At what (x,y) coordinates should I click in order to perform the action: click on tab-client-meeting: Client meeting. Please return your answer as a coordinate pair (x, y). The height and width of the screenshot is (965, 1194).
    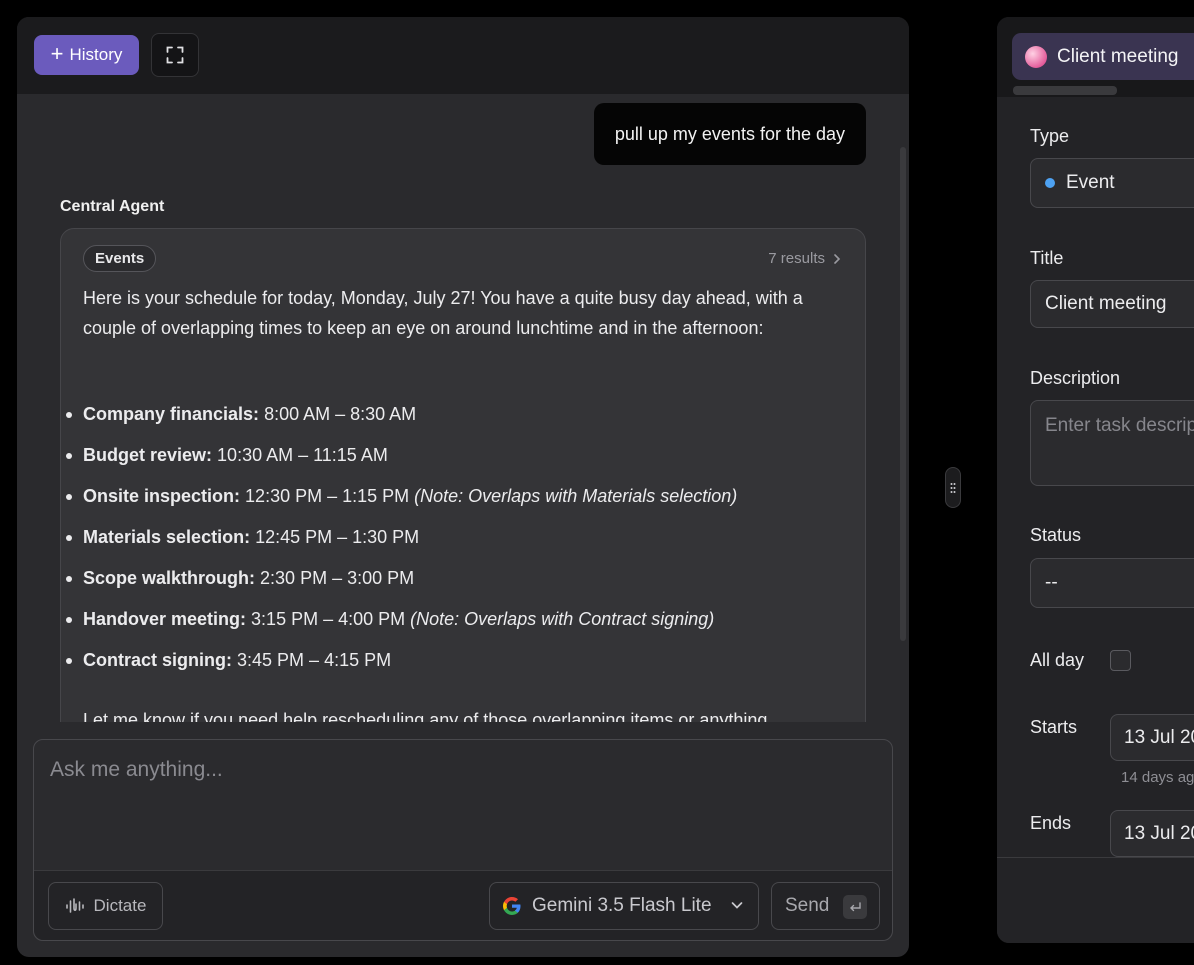
    Looking at the image, I should click on (1103, 56).